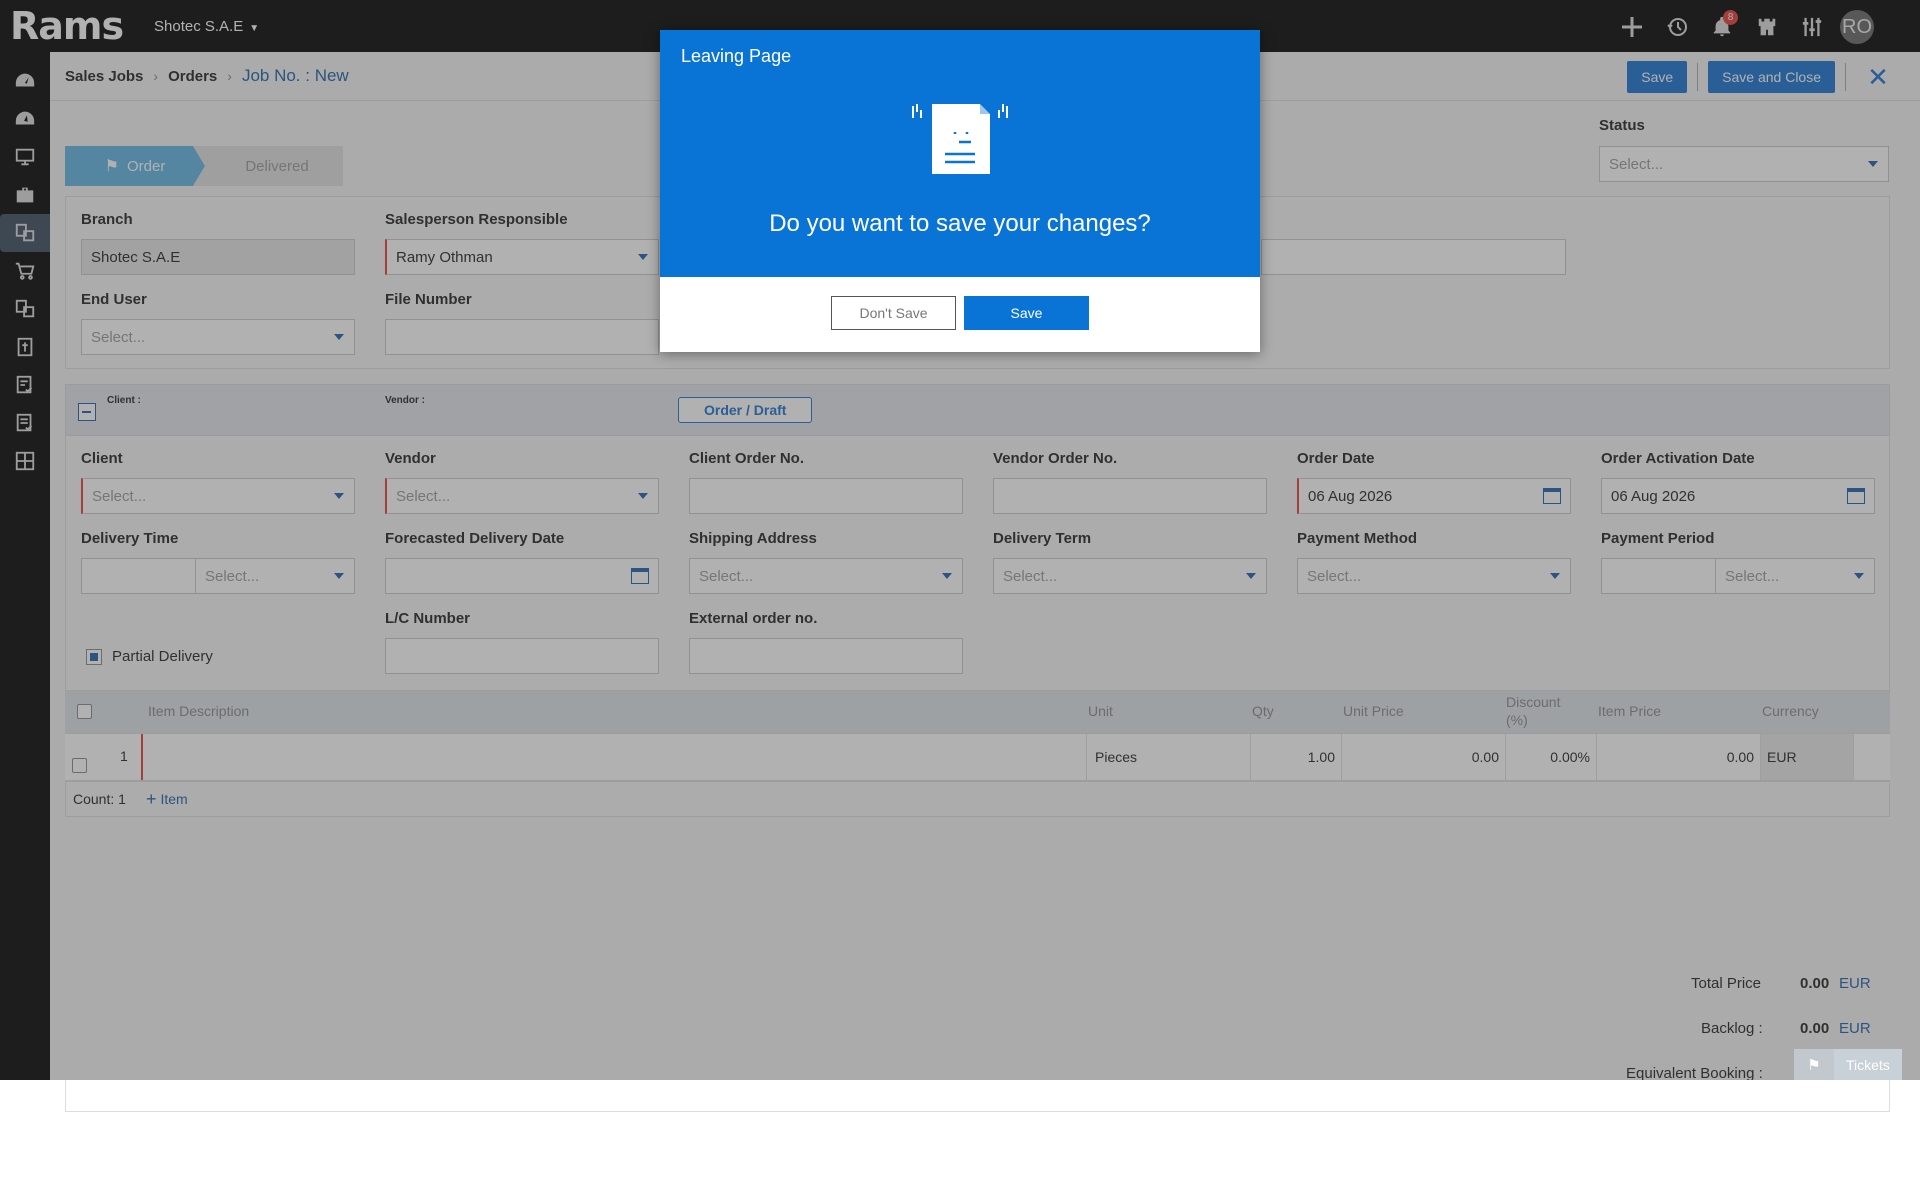 Image resolution: width=1920 pixels, height=1202 pixels. I want to click on page-bottom-panel, so click(977, 1096).